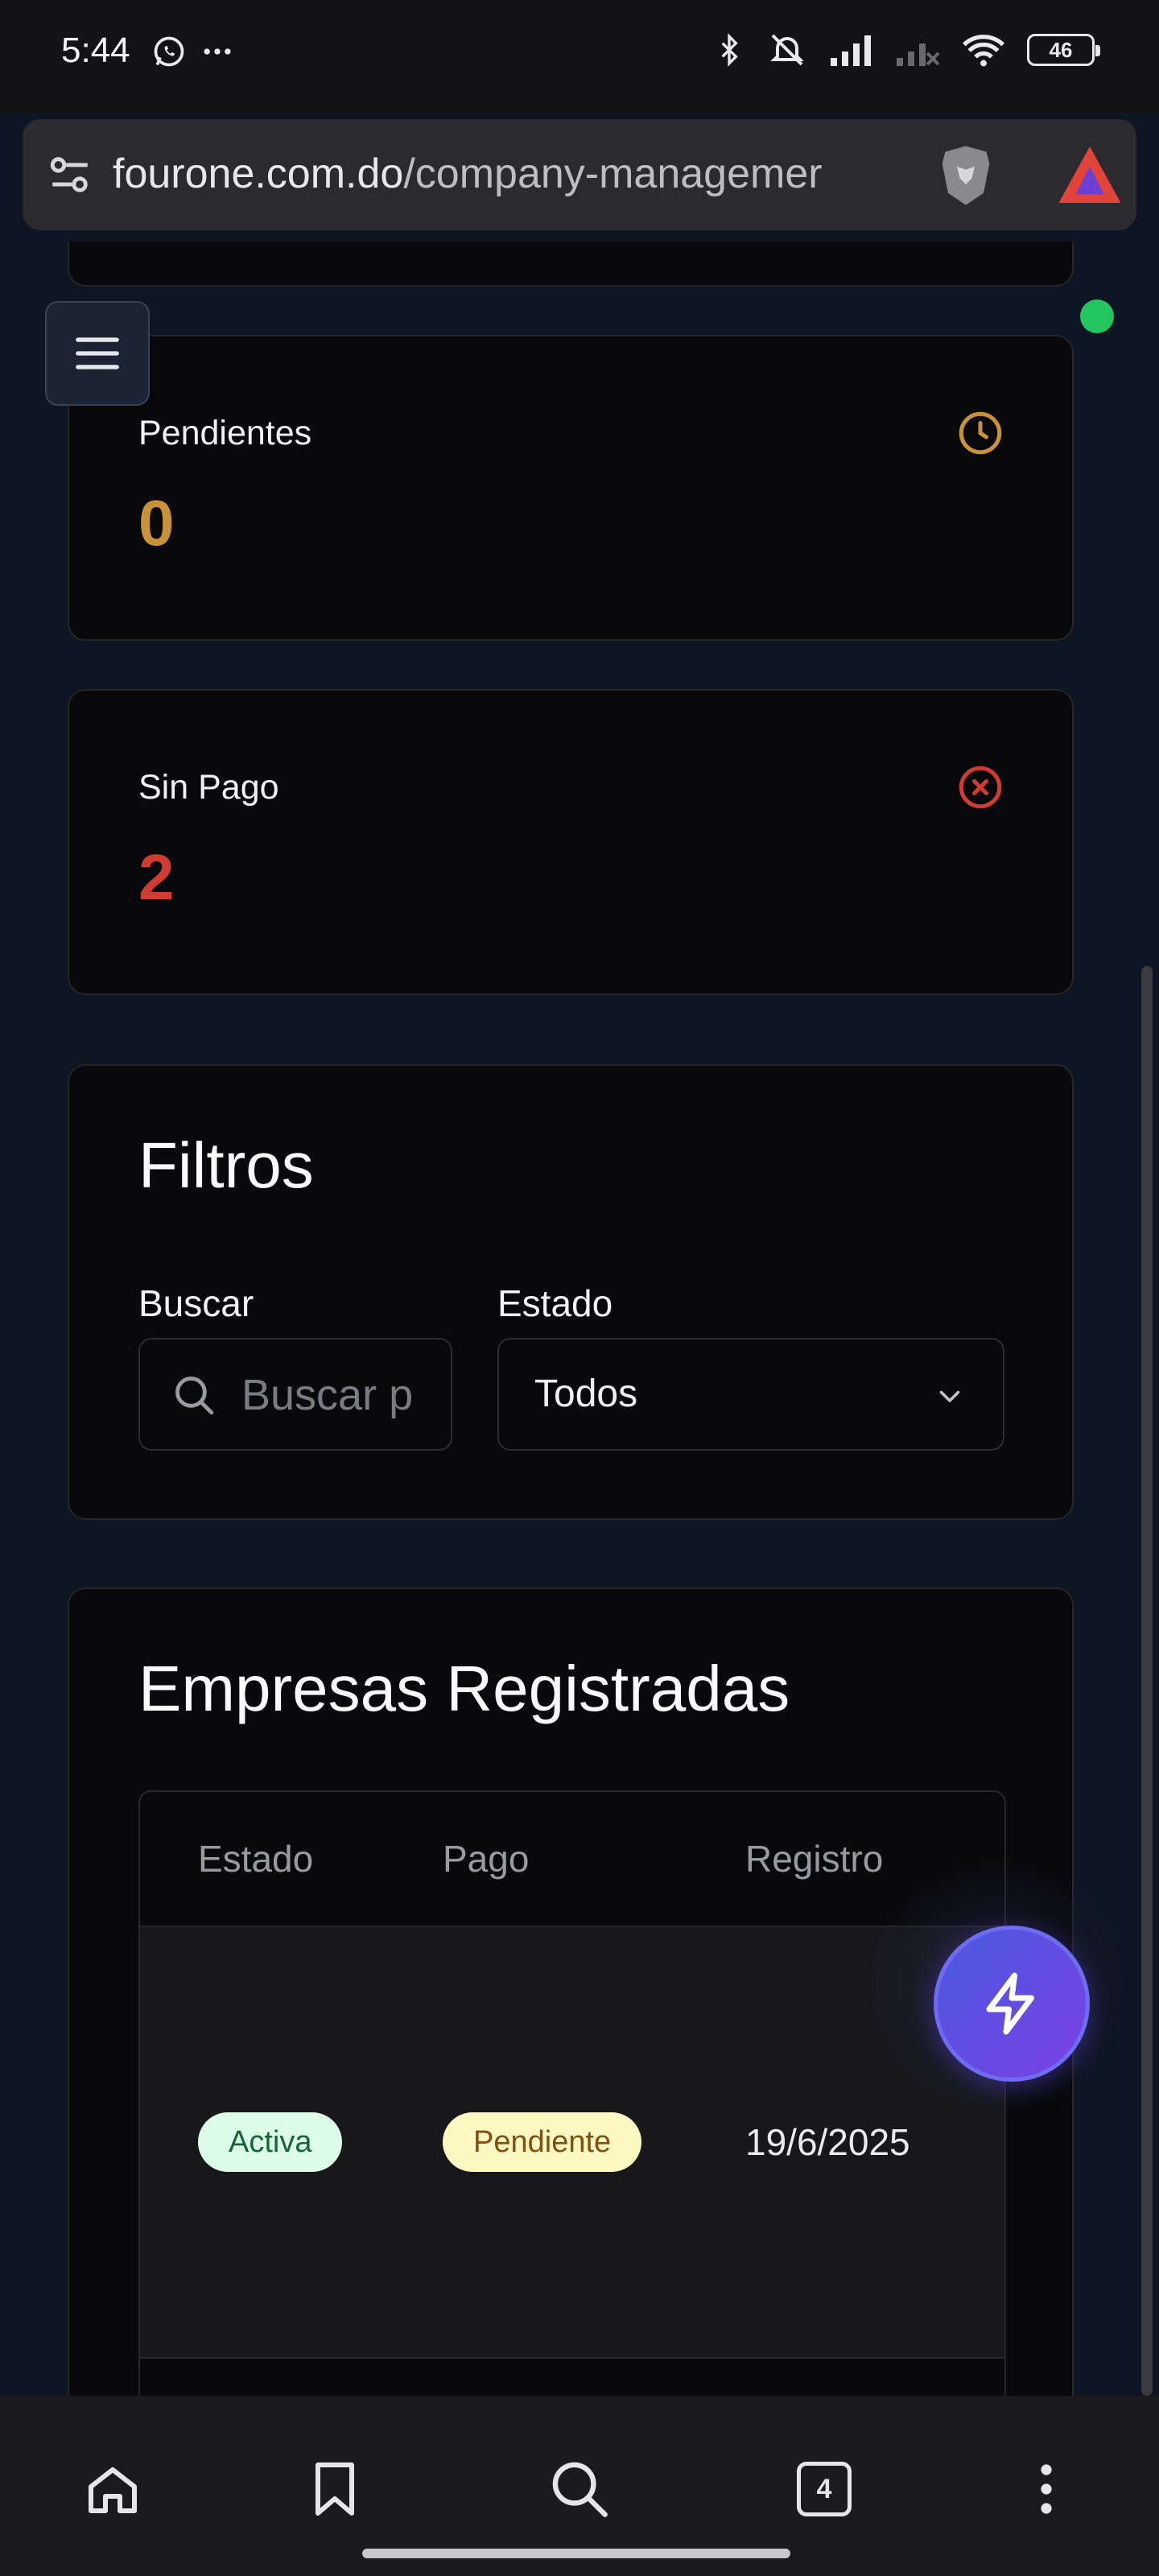  I want to click on clock-icon, so click(980, 433).